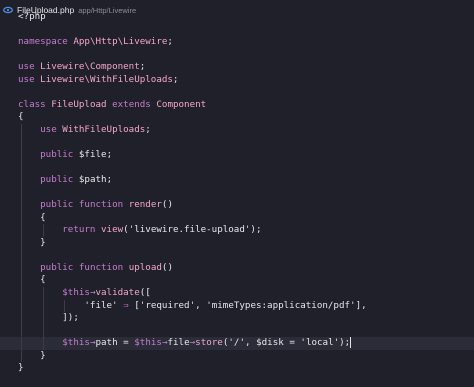 The width and height of the screenshot is (474, 387). What do you see at coordinates (117, 293) in the screenshot?
I see `method-name: validate` at bounding box center [117, 293].